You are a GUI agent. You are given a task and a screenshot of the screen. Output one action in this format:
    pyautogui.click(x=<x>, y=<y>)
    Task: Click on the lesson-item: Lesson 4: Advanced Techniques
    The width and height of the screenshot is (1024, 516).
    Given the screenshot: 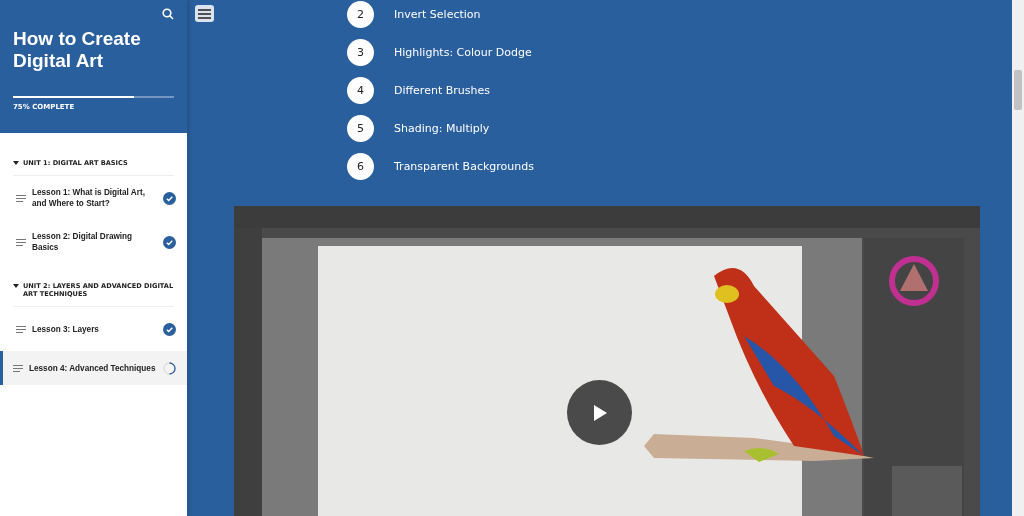 What is the action you would take?
    pyautogui.click(x=93, y=368)
    